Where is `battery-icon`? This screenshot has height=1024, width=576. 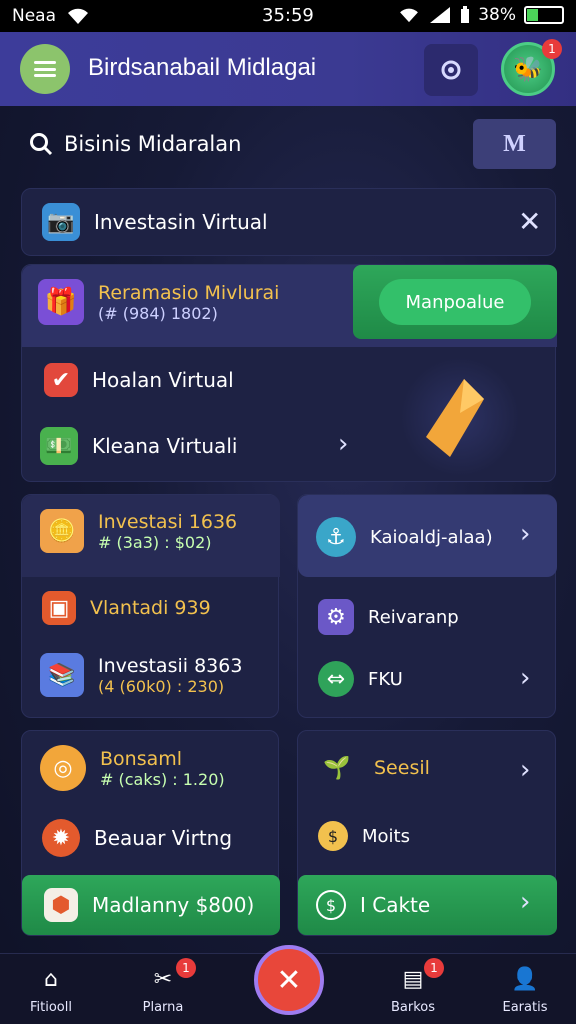 battery-icon is located at coordinates (544, 15).